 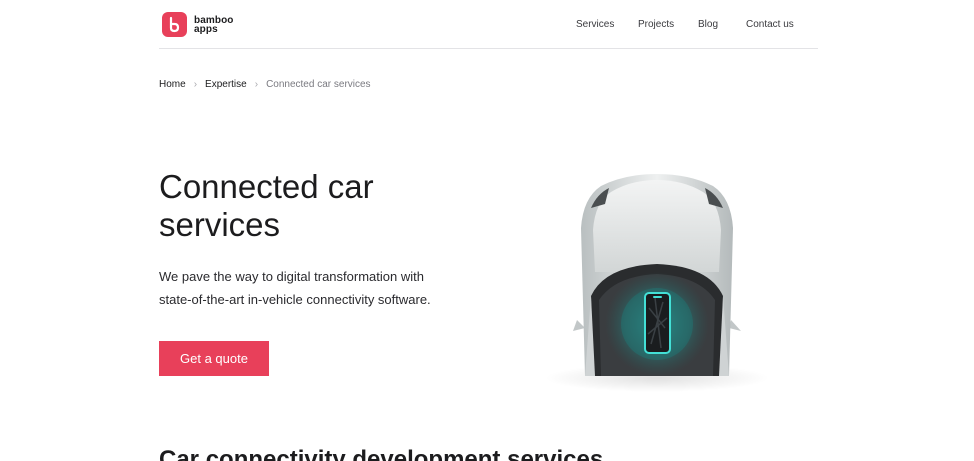 What do you see at coordinates (206, 29) in the screenshot?
I see `brand-wordmark-line2: apps` at bounding box center [206, 29].